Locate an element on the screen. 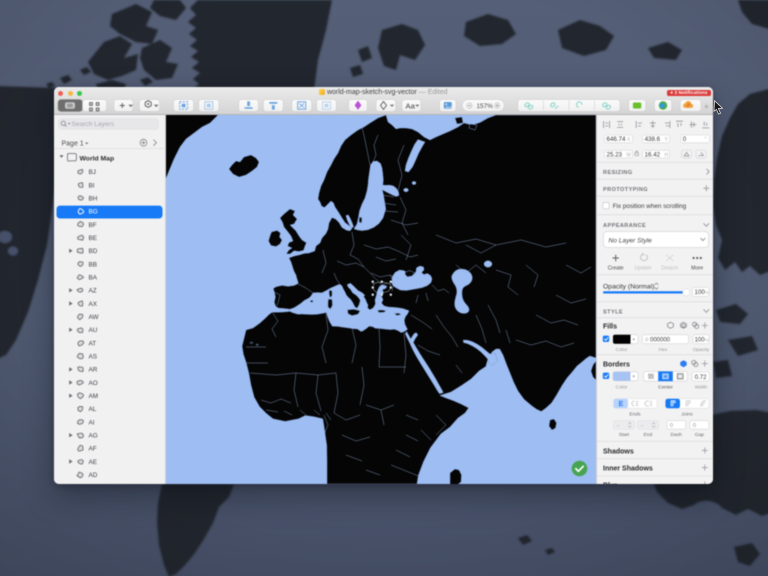 This screenshot has height=576, width=768. svg-text: Create is located at coordinates (616, 268).